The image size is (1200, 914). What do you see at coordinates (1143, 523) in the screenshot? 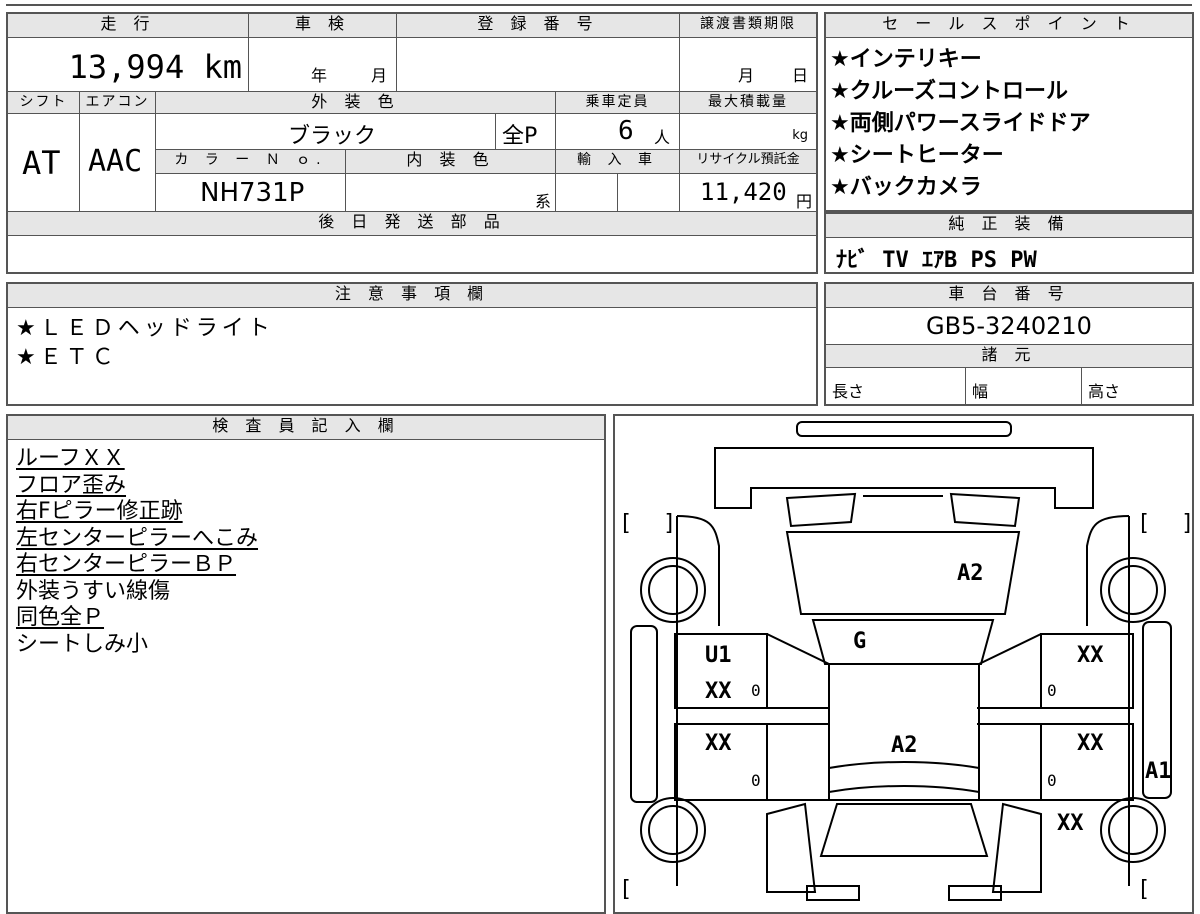
I see `bracket-fr-open: [` at bounding box center [1143, 523].